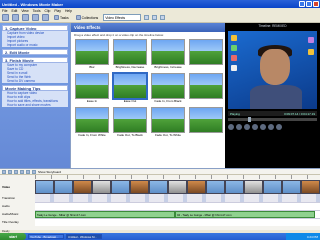  I want to click on show-storyboard-button: Show Storyboard, so click(49, 172).